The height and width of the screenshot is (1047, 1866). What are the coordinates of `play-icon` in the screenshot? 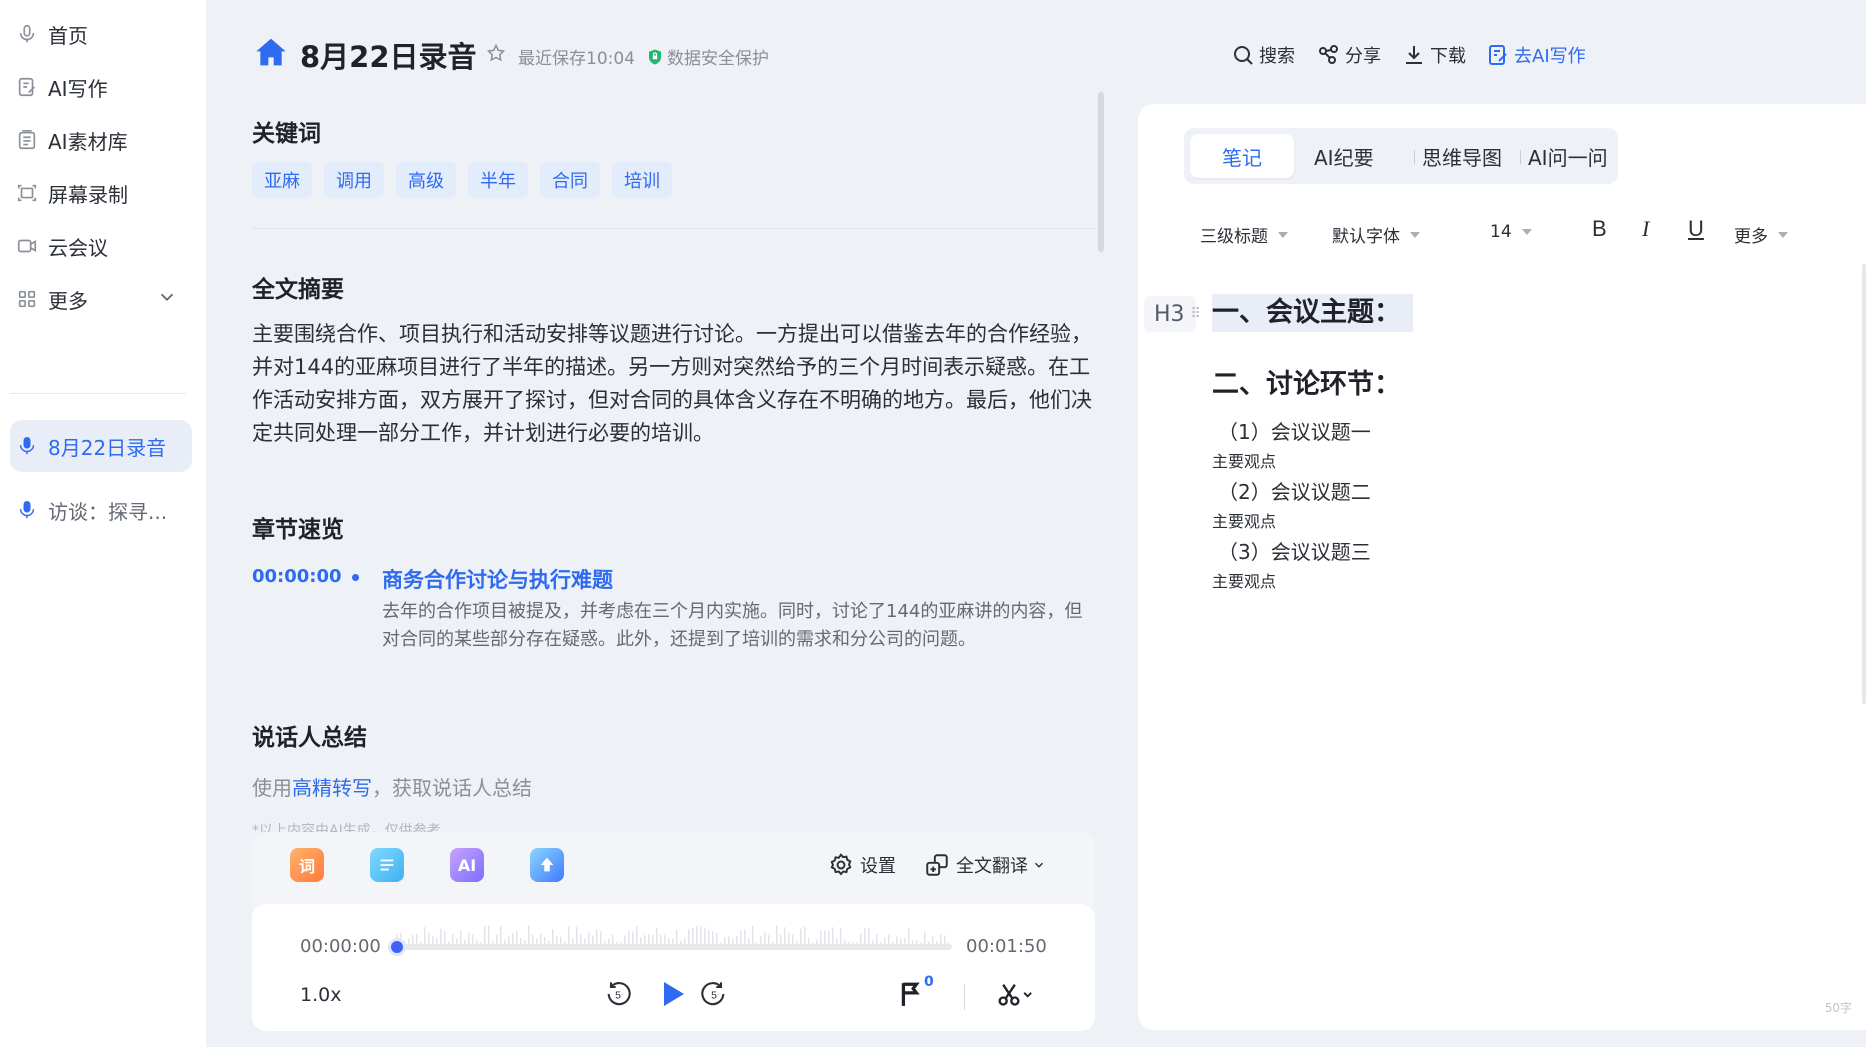 It's located at (674, 994).